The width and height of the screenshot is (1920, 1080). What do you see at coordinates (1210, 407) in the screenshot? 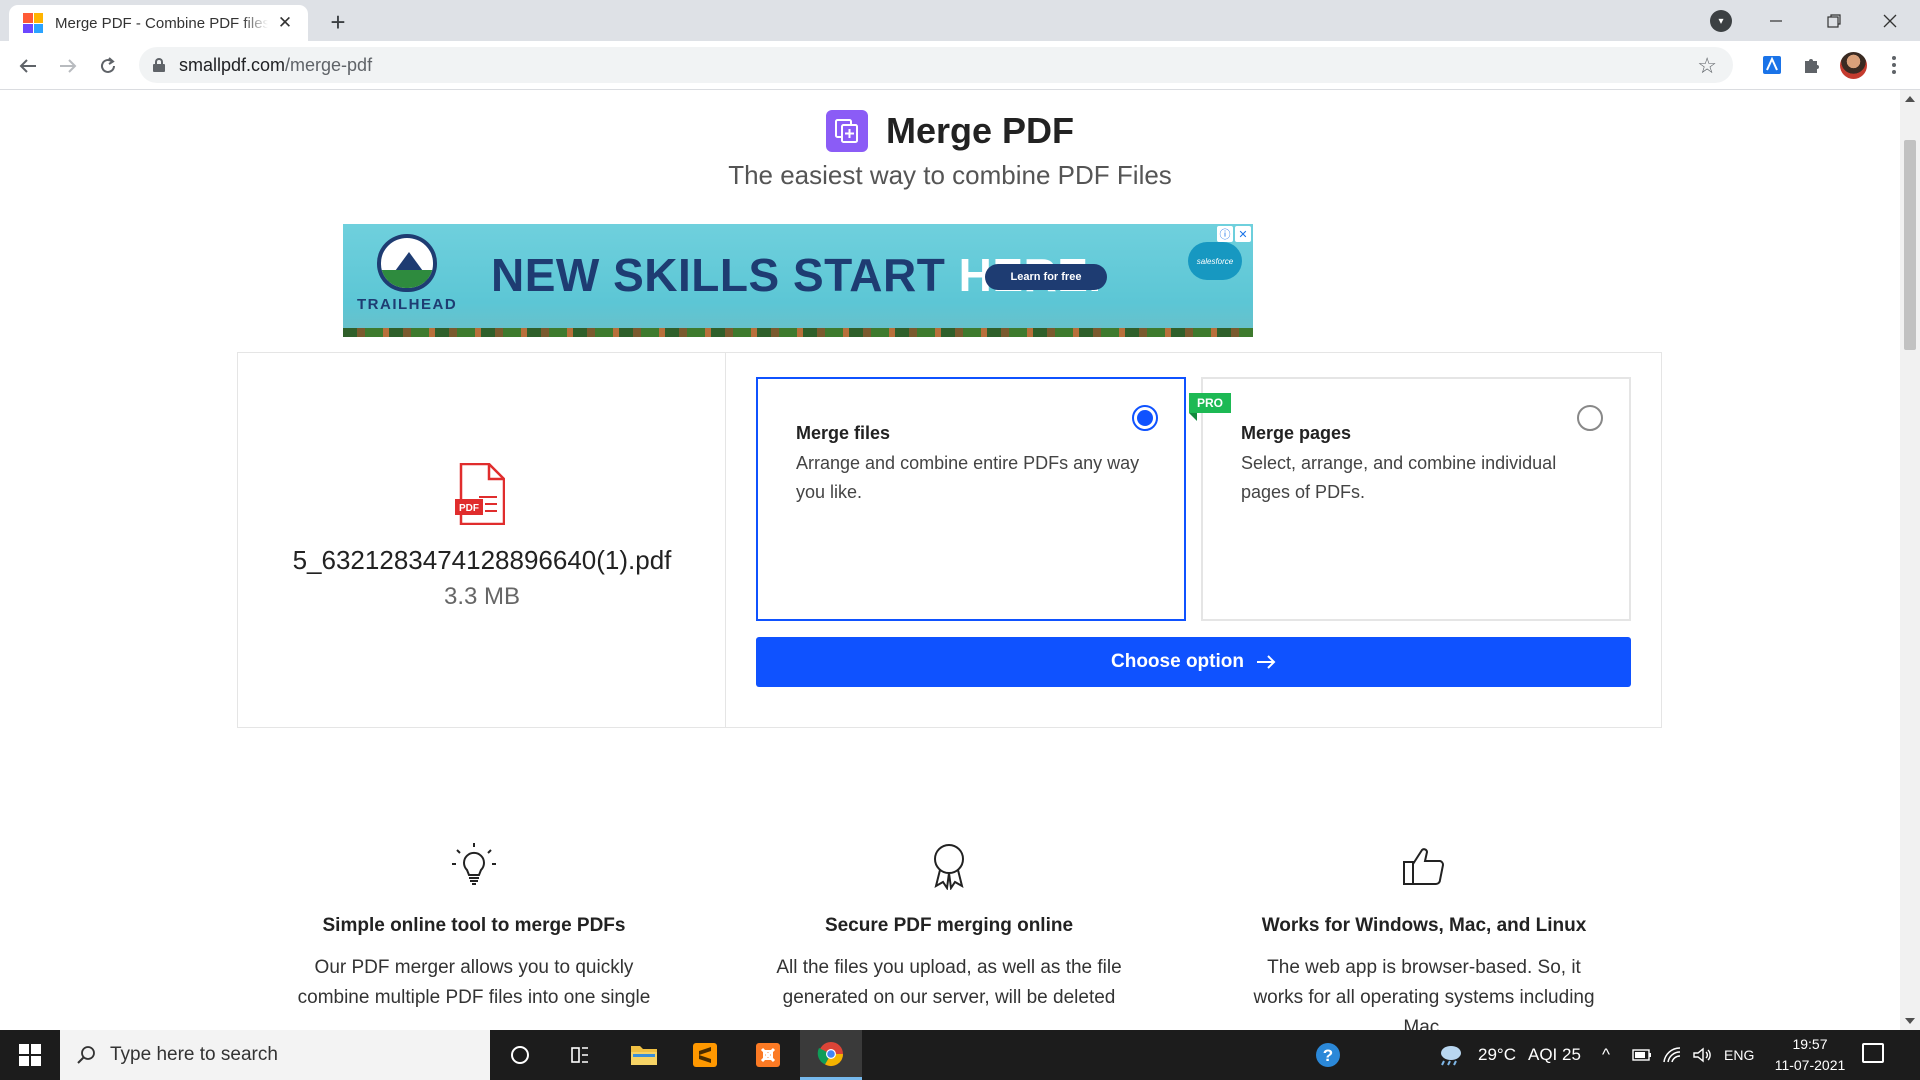
I see `pro-badge: PRO` at bounding box center [1210, 407].